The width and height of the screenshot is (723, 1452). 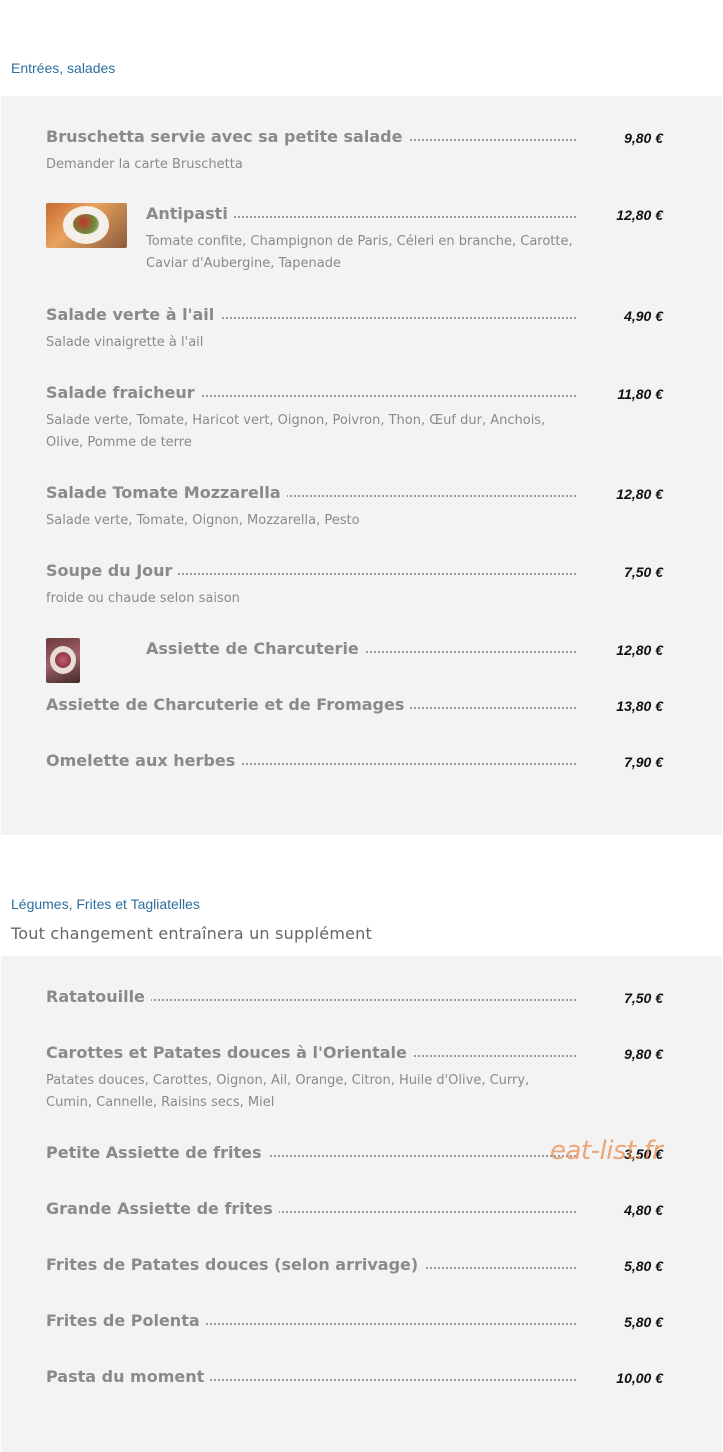 I want to click on item-price: 7,90 €, so click(x=643, y=762).